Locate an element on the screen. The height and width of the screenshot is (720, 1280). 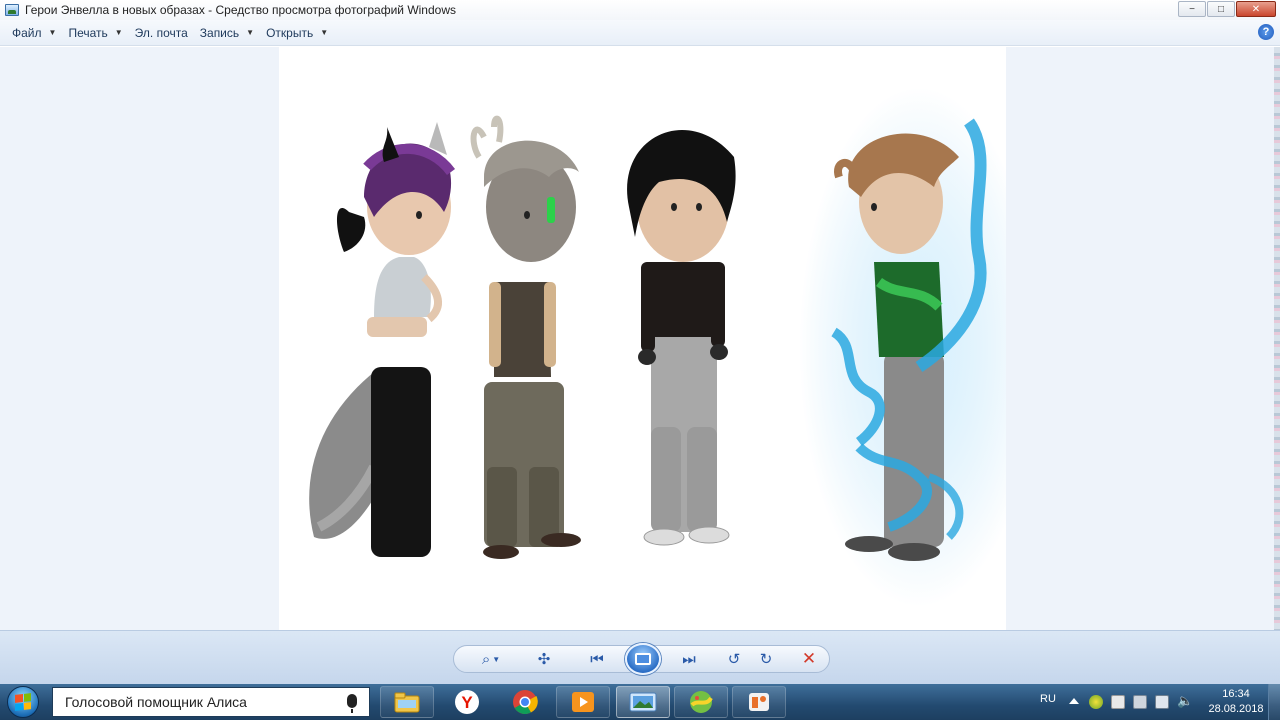
minimize-button: − is located at coordinates (1192, 9).